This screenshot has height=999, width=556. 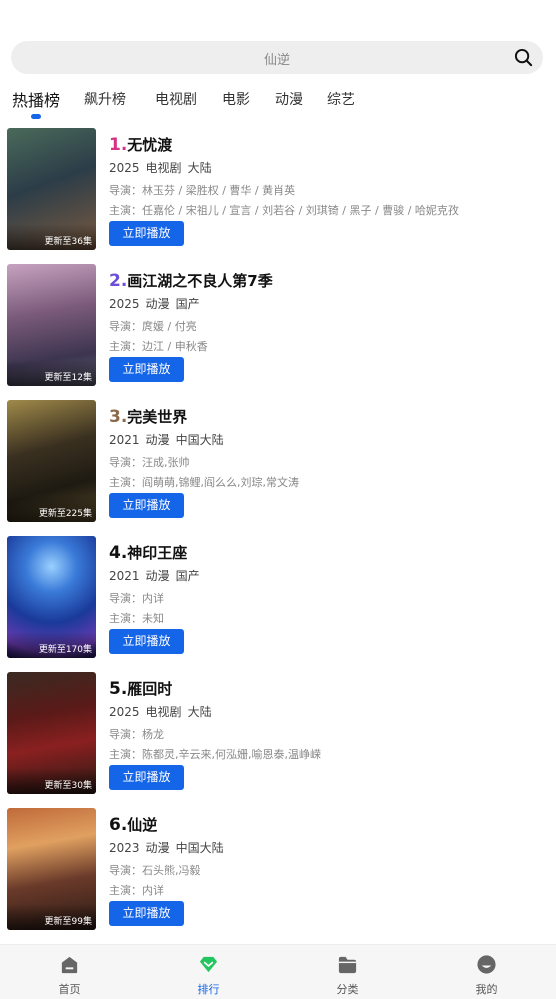 What do you see at coordinates (68, 242) in the screenshot?
I see `episode-badge: 更新至36集` at bounding box center [68, 242].